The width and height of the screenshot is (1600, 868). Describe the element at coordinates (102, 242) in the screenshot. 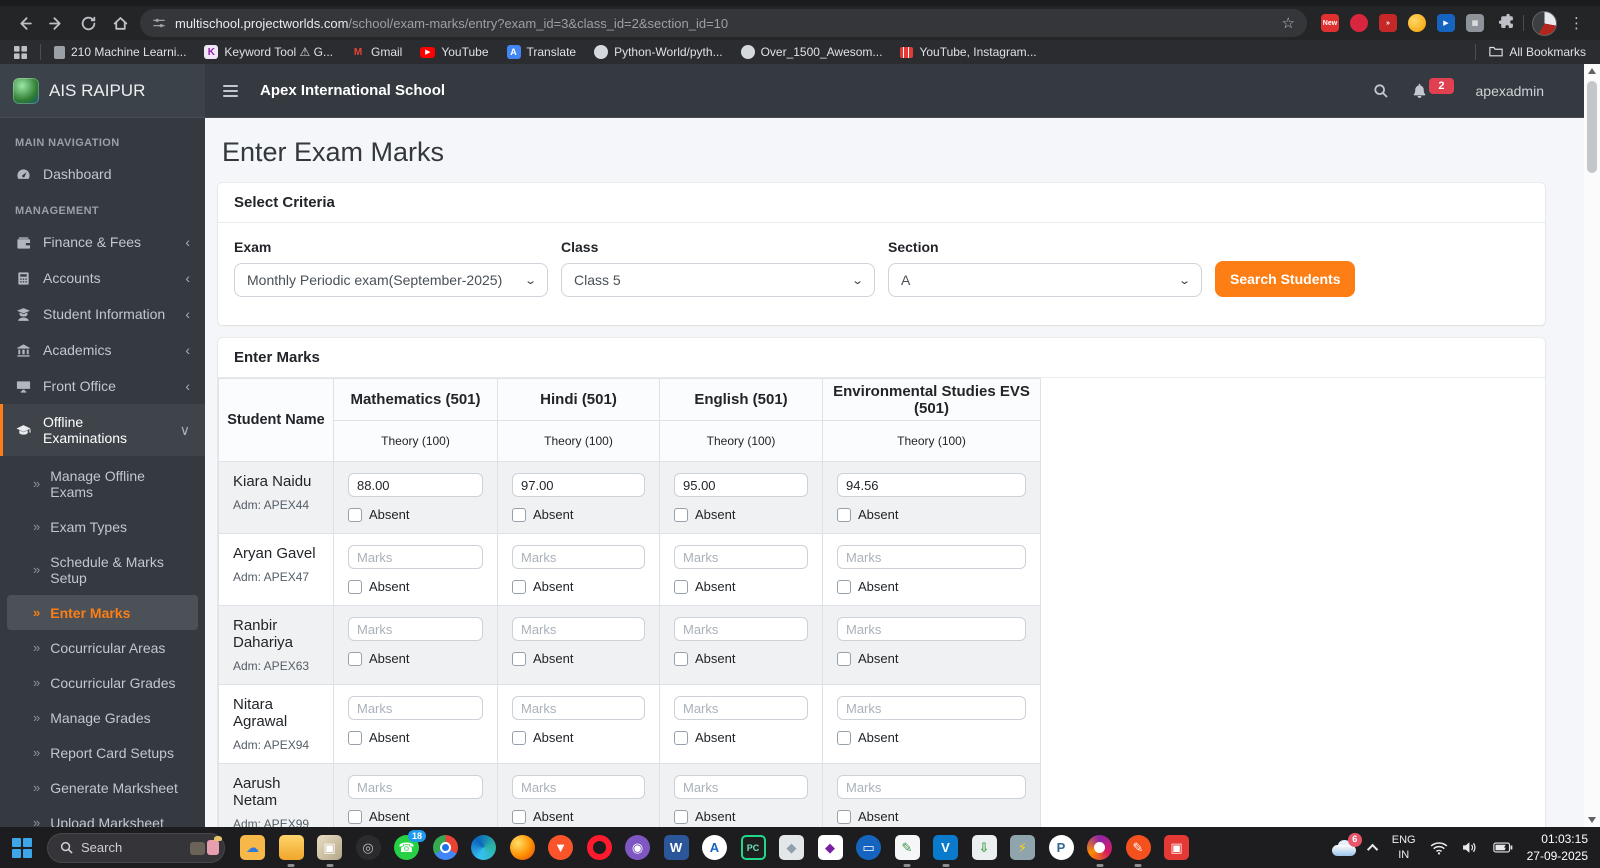

I see `sidebar-item-finance-fees: Finance & Fees ‹` at that location.